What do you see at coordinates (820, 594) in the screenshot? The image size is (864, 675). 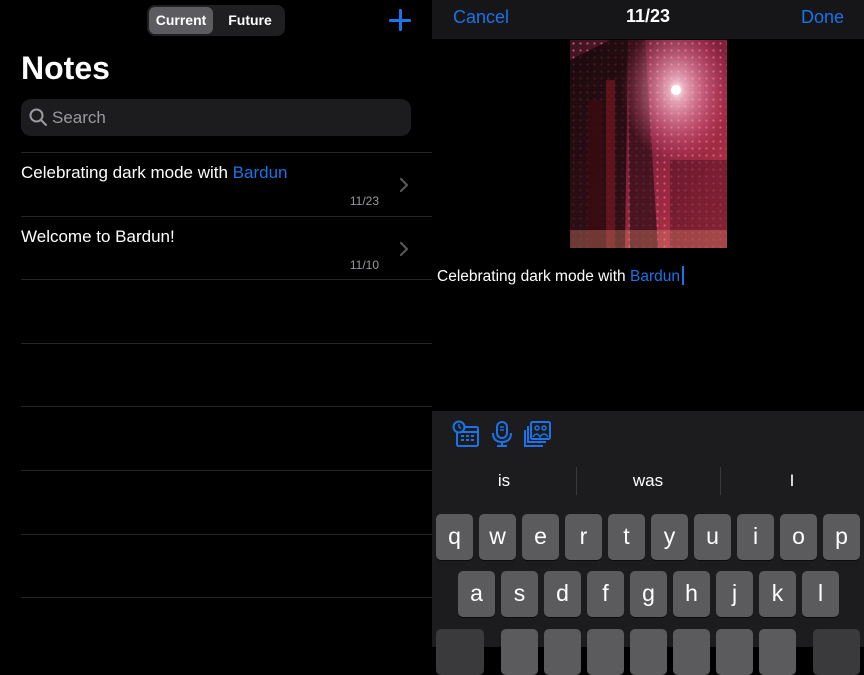 I see `key-l: l` at bounding box center [820, 594].